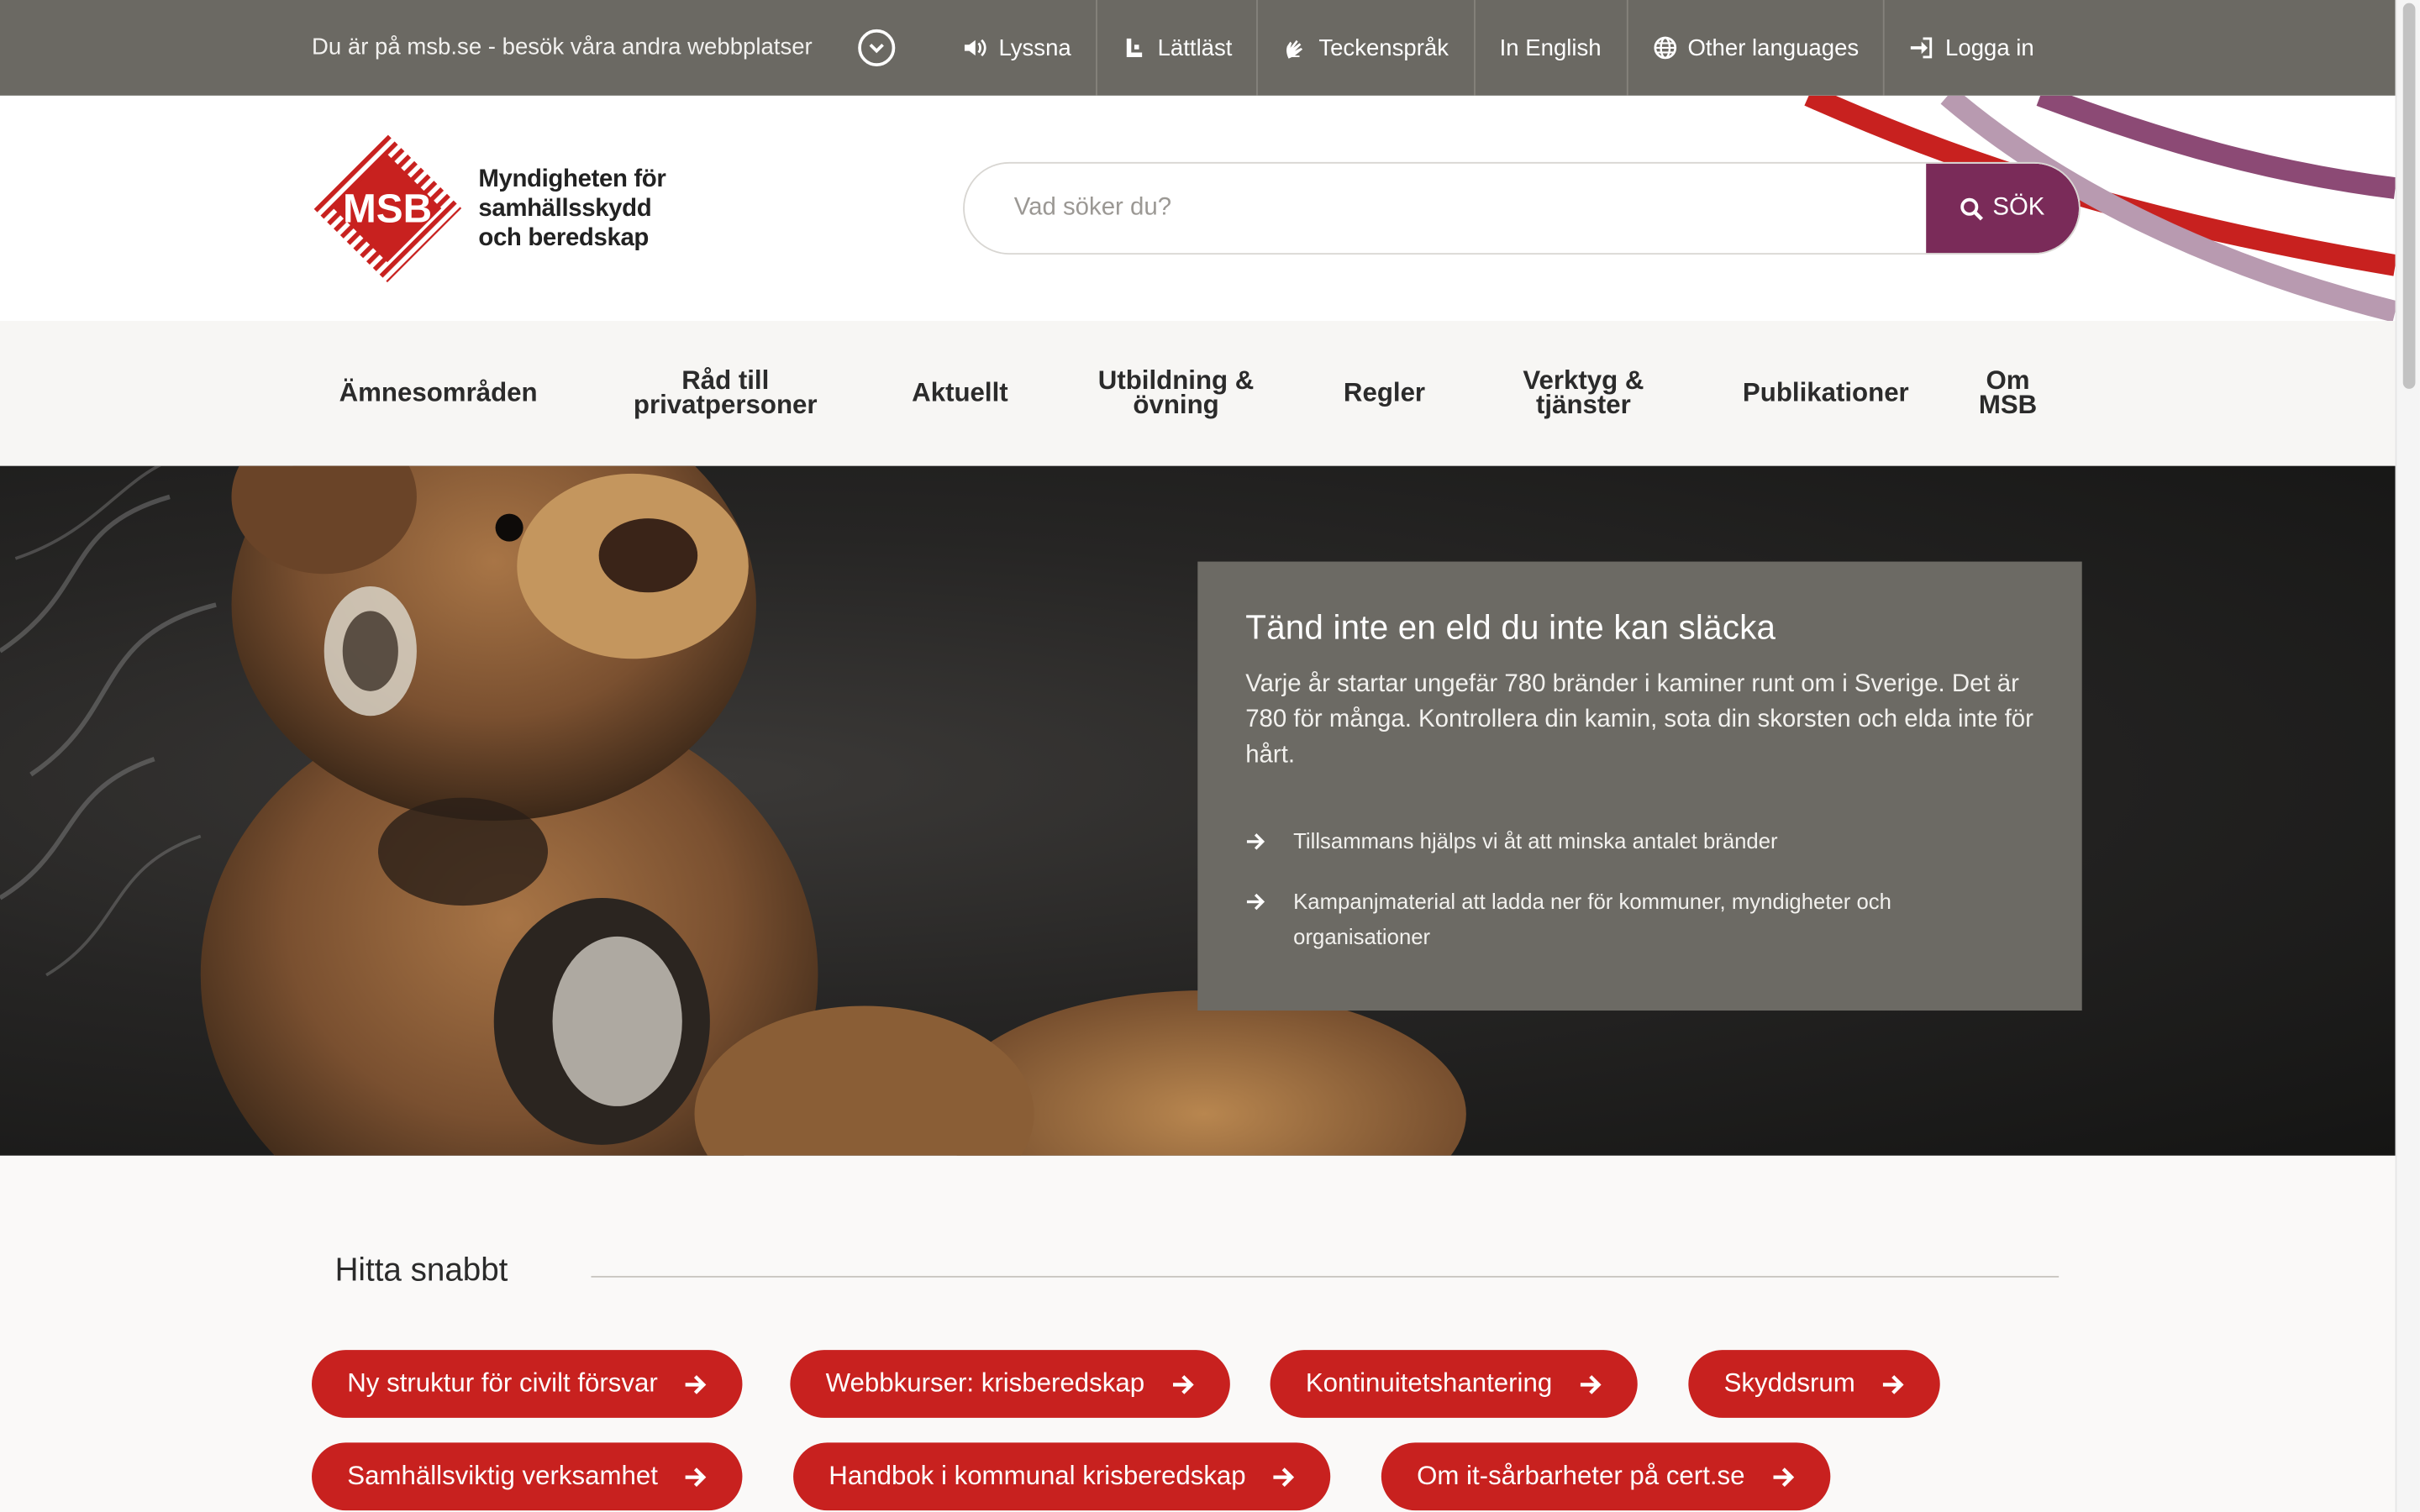 This screenshot has width=2420, height=1512. I want to click on campaign-title: Tänd inte en eld du inte kan släcka, so click(1639, 628).